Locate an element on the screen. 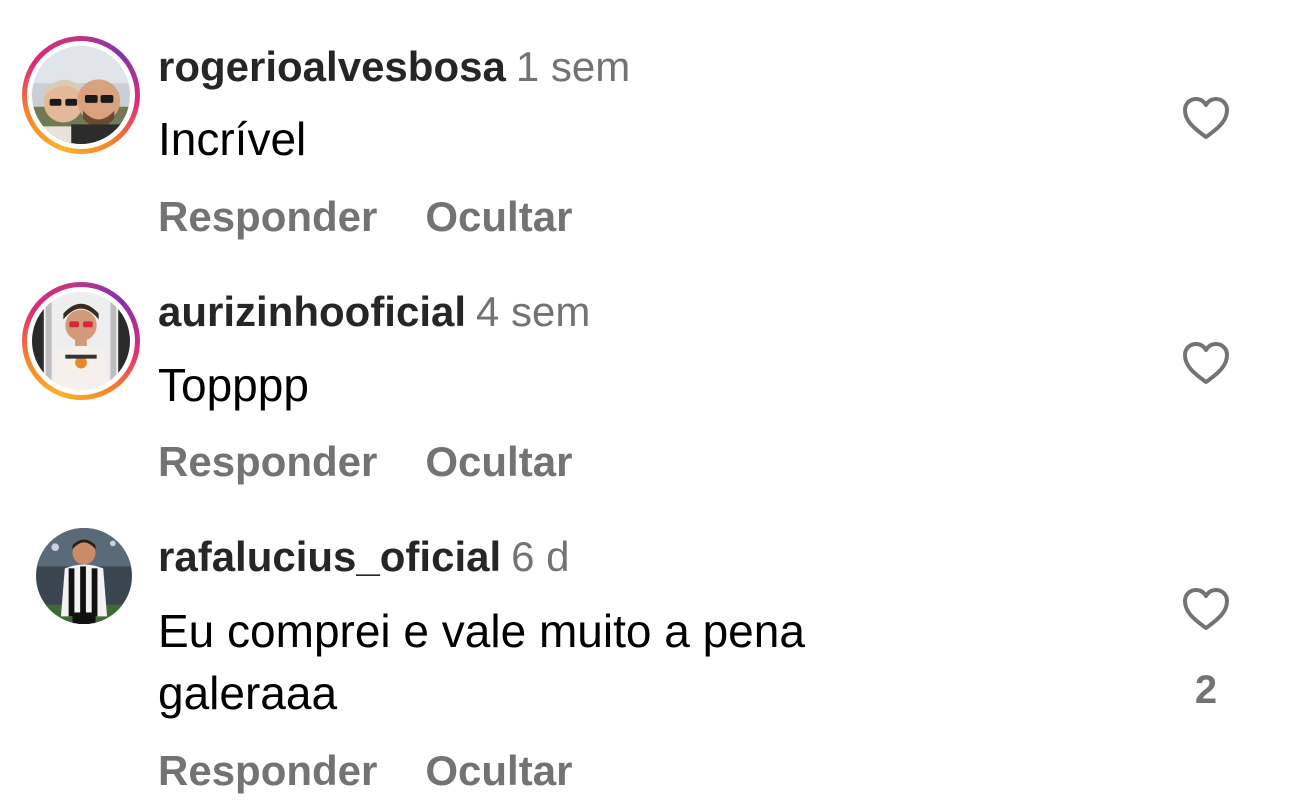 The width and height of the screenshot is (1290, 804). like-count: 2 is located at coordinates (1206, 690).